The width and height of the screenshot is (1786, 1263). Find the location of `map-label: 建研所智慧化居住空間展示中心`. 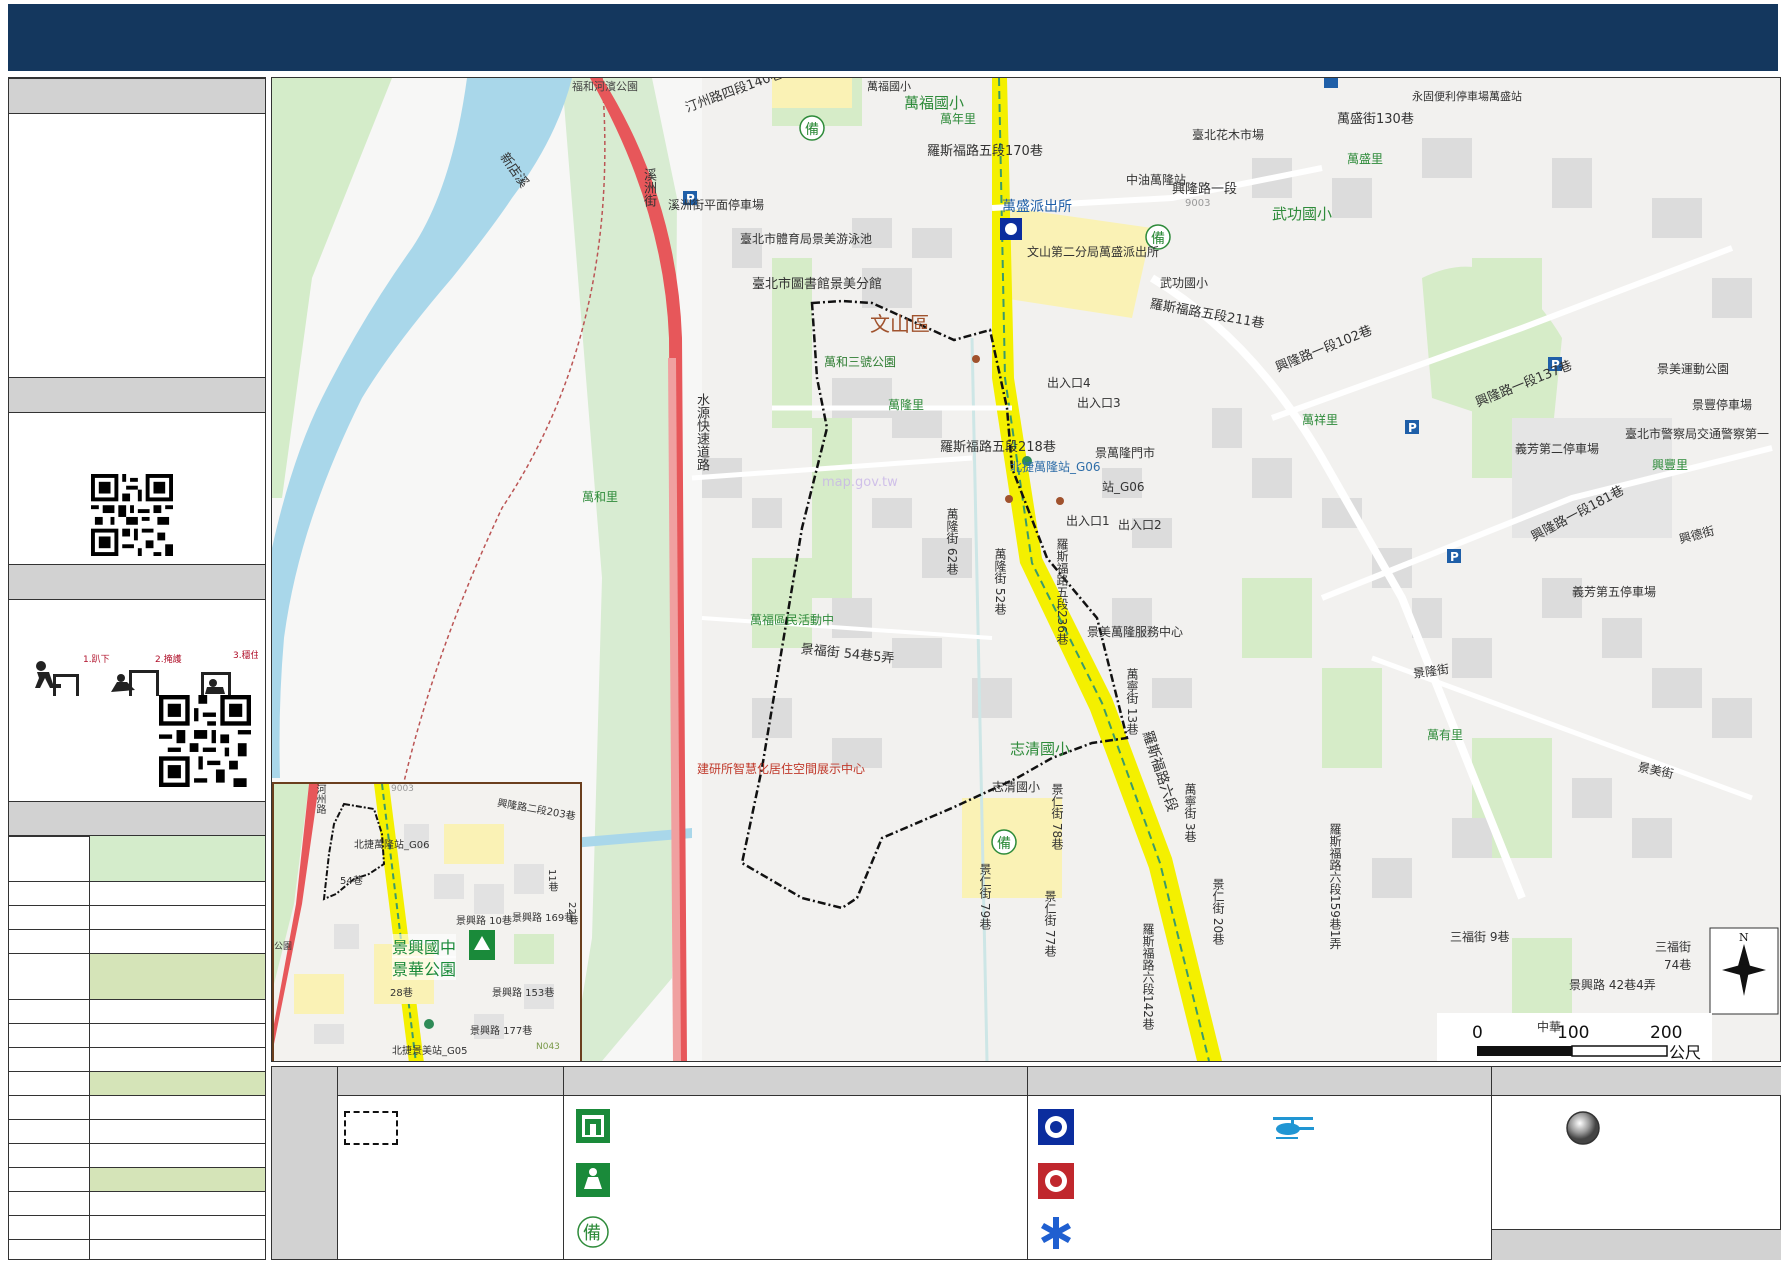

map-label: 建研所智慧化居住空間展示中心 is located at coordinates (781, 769).